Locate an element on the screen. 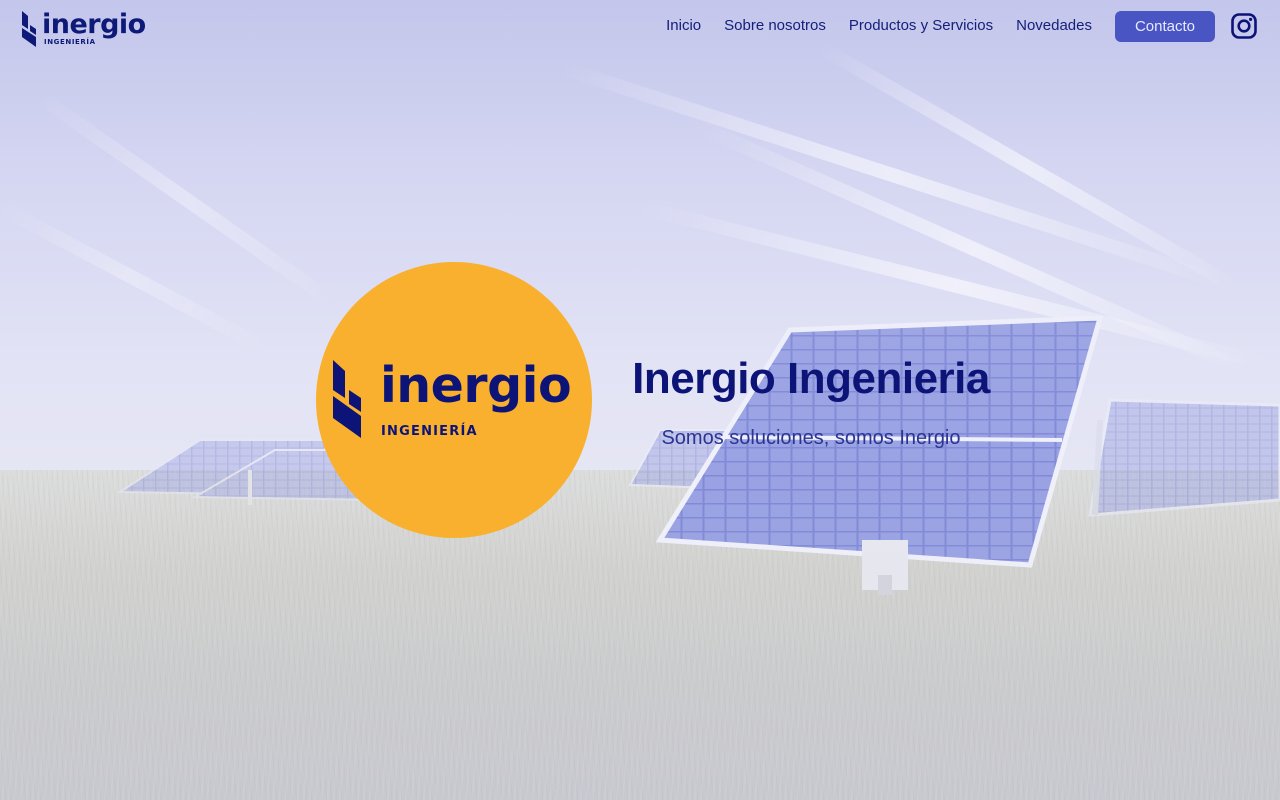 Image resolution: width=1280 pixels, height=800 pixels. contact-button: Contacto is located at coordinates (1165, 26).